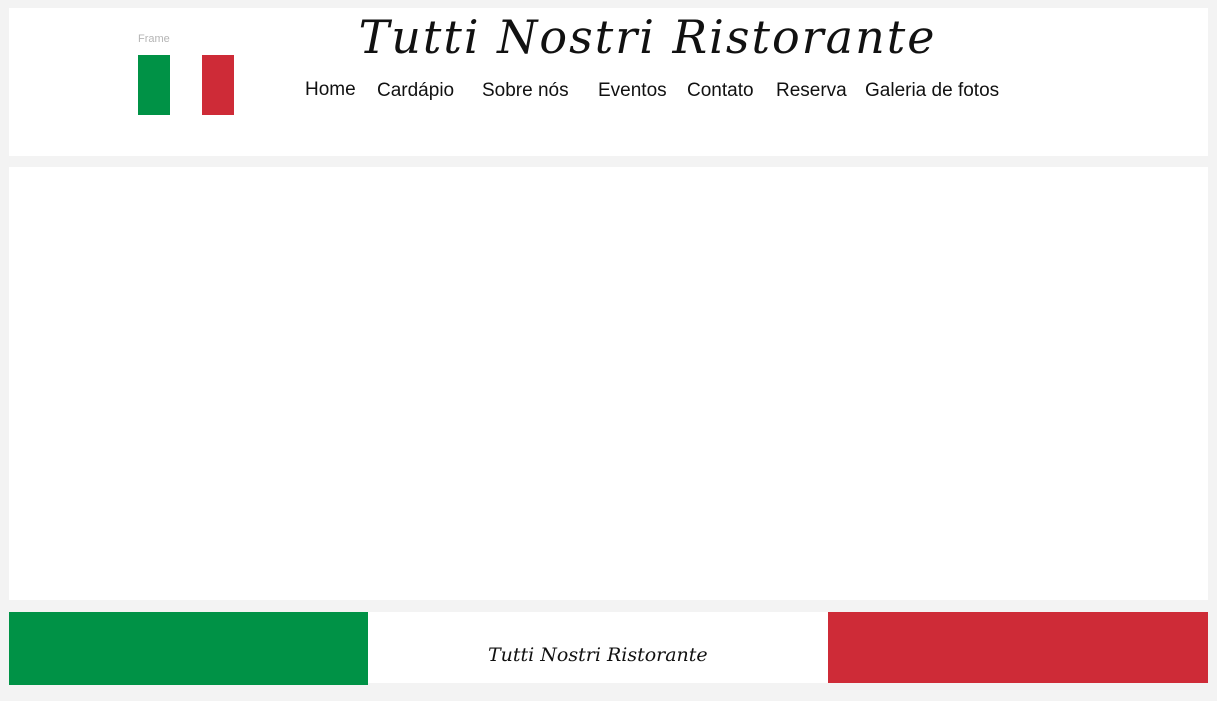 This screenshot has height=701, width=1217. I want to click on site-title: Tutti Nostri Ristorante, so click(647, 37).